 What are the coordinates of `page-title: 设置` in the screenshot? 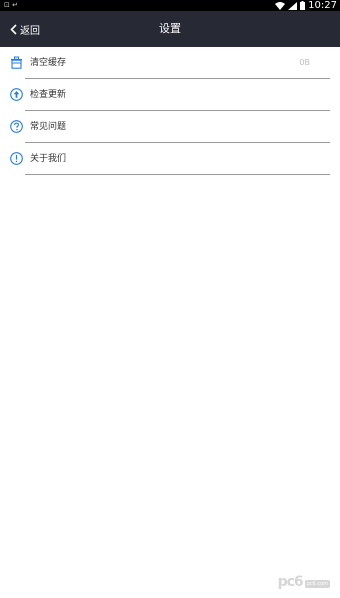 It's located at (170, 28).